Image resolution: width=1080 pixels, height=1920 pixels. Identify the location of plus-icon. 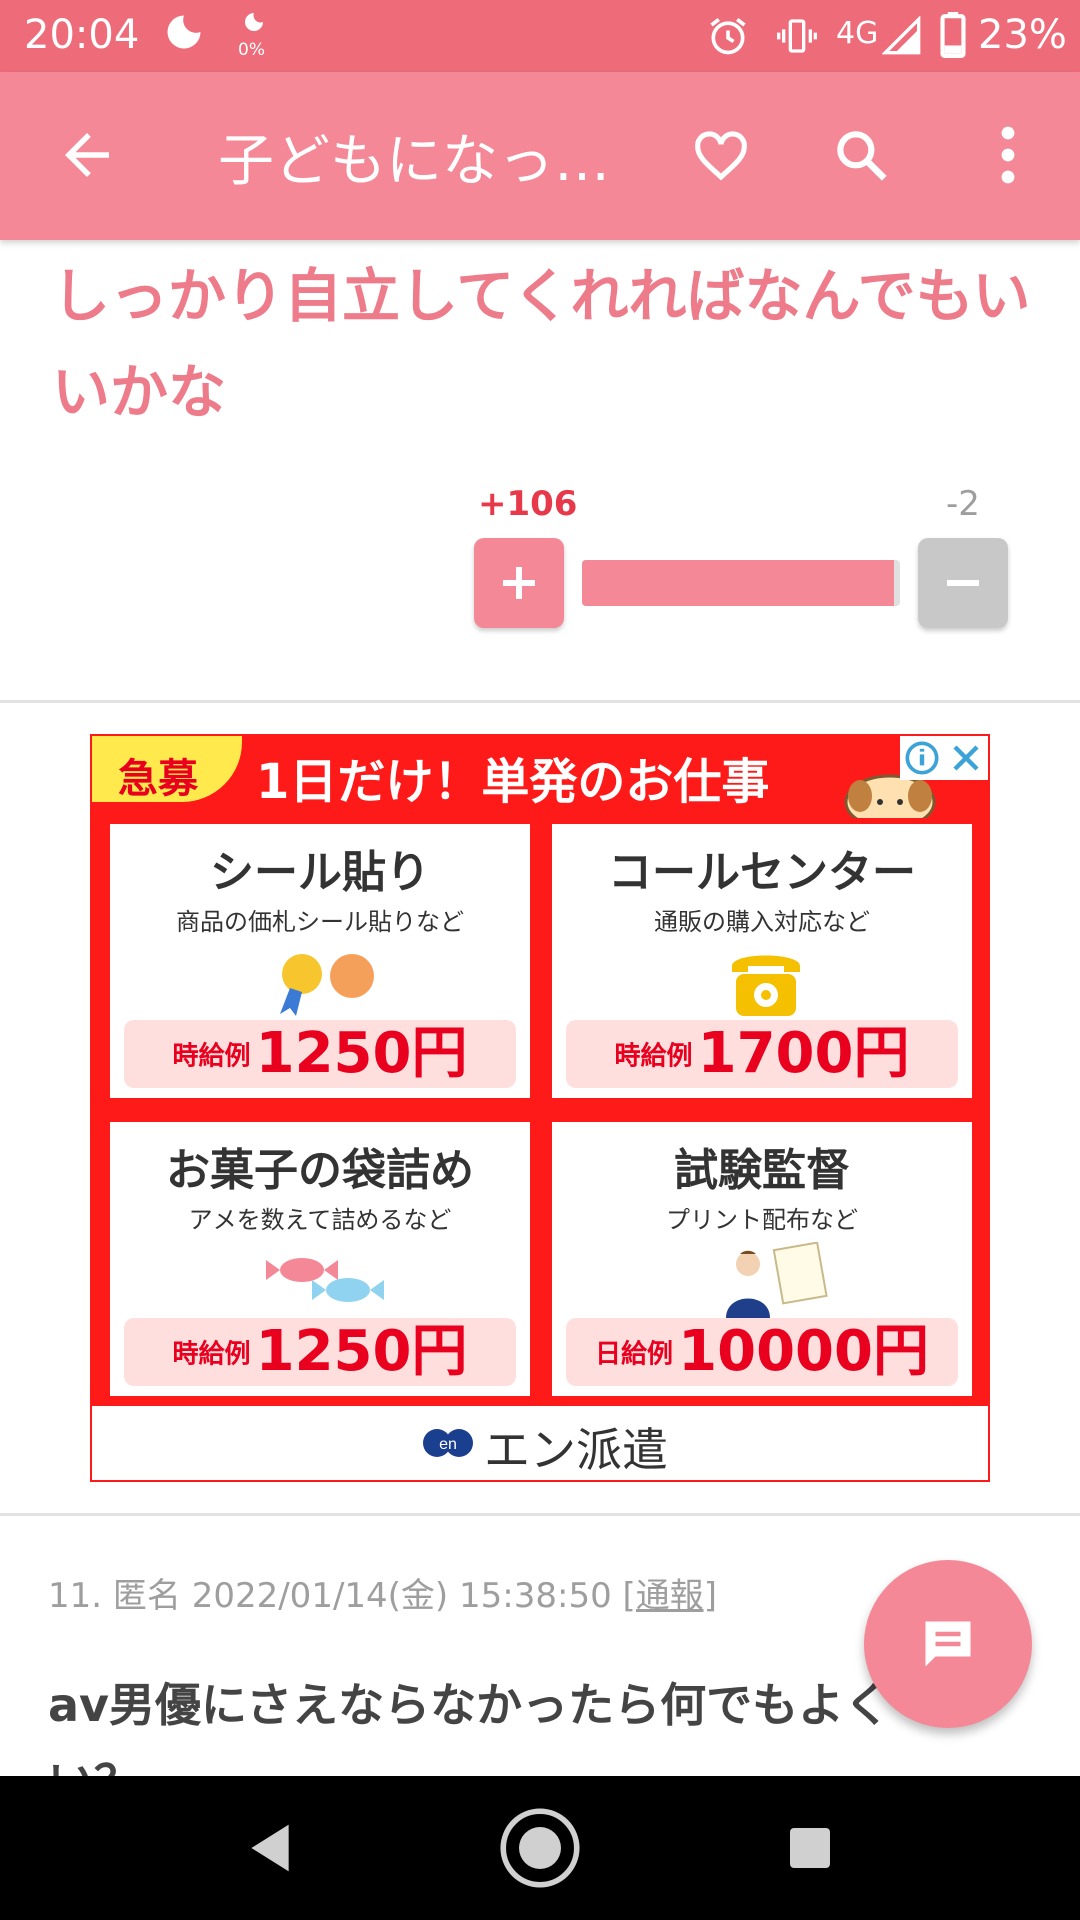
(519, 583).